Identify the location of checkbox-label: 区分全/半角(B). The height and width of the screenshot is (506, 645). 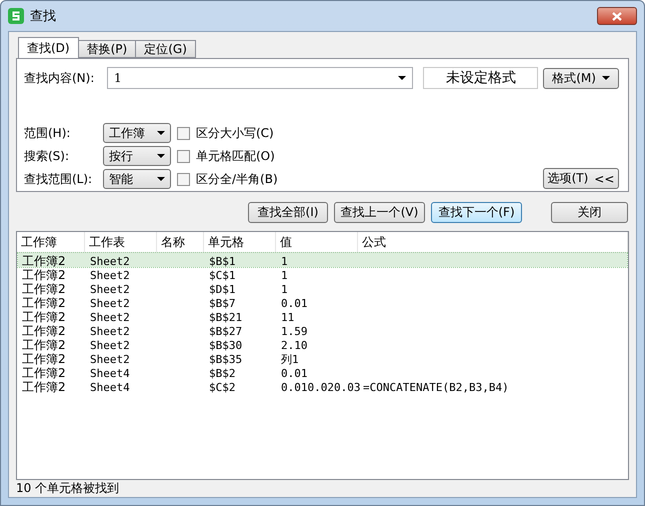
(237, 179).